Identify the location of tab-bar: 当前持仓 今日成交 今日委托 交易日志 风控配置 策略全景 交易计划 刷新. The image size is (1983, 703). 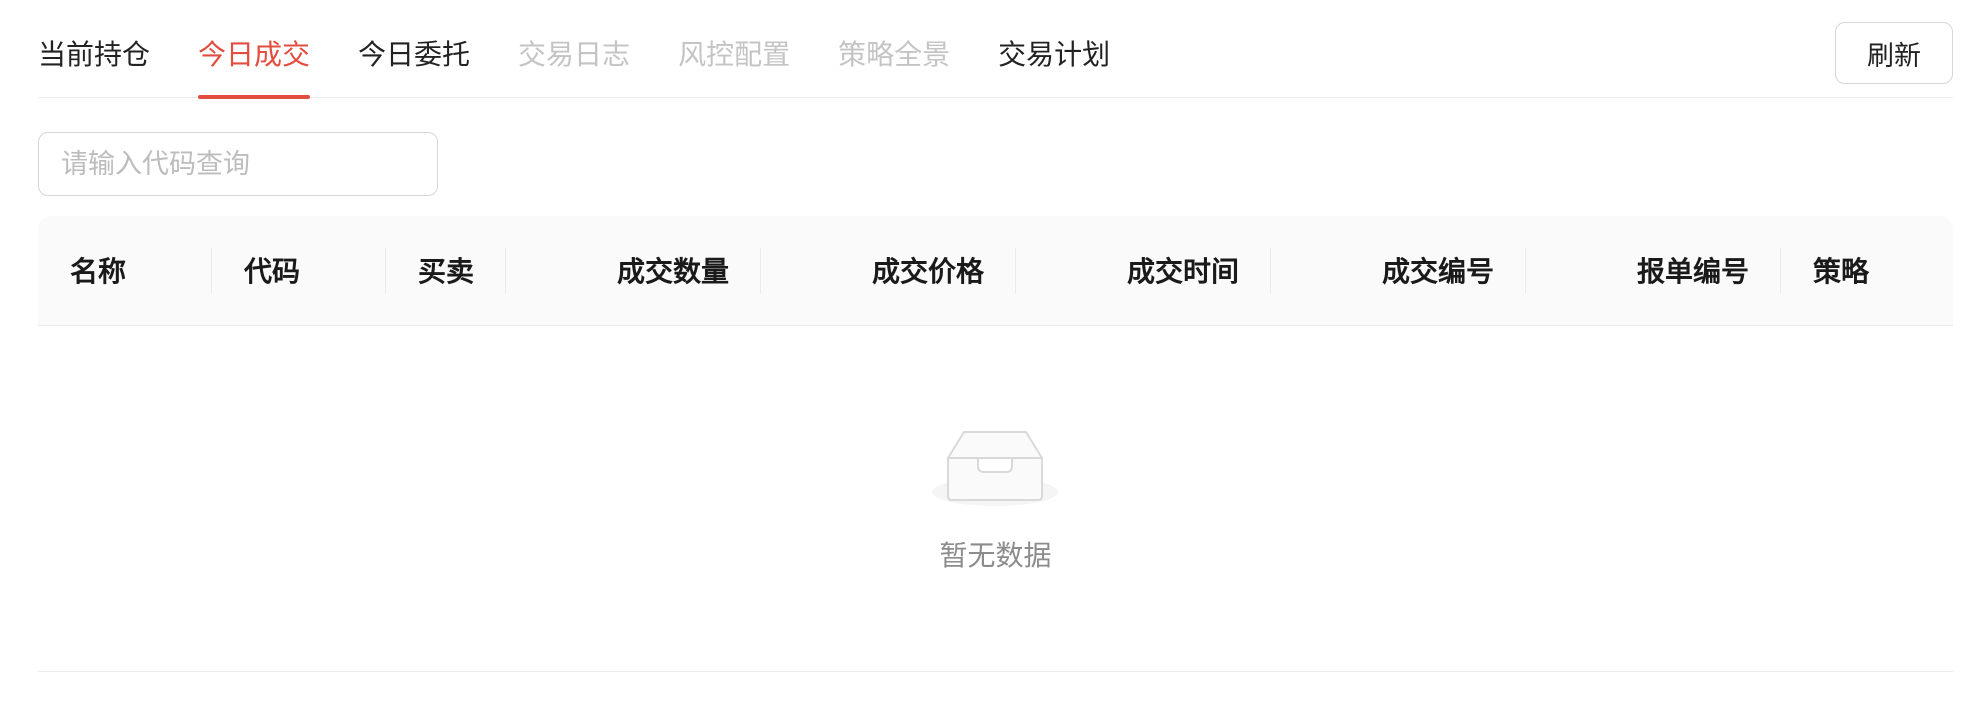
(995, 49).